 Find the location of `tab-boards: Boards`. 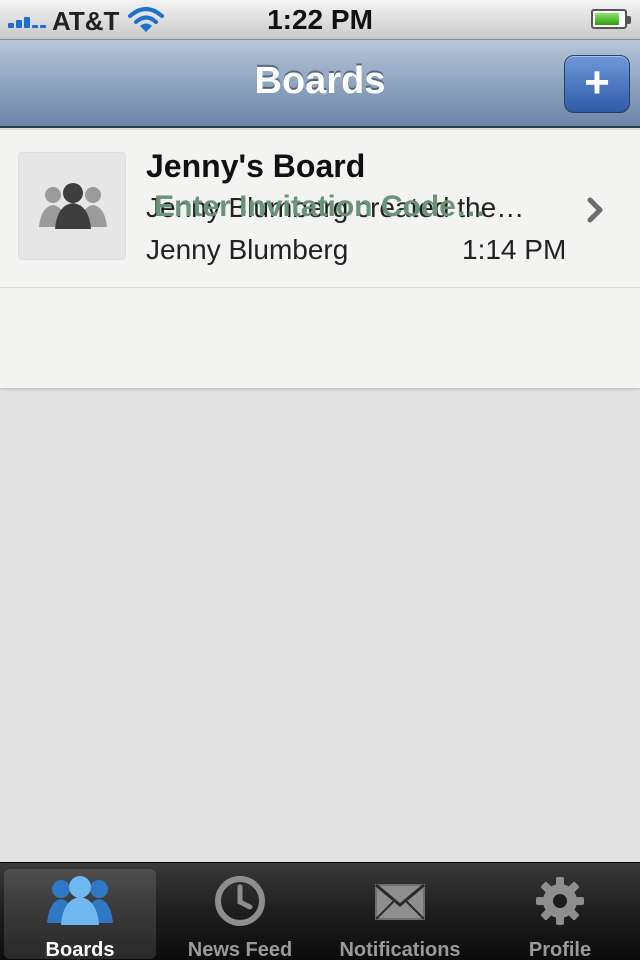

tab-boards: Boards is located at coordinates (80, 914).